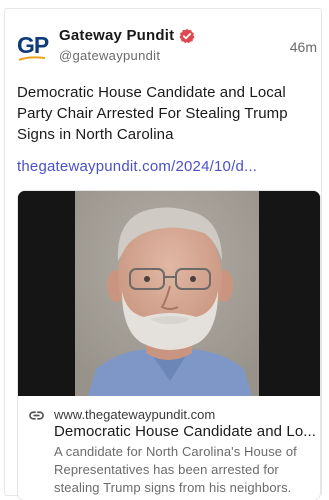 The image size is (329, 500). I want to click on account-handle: @gatewaypundit, so click(109, 55).